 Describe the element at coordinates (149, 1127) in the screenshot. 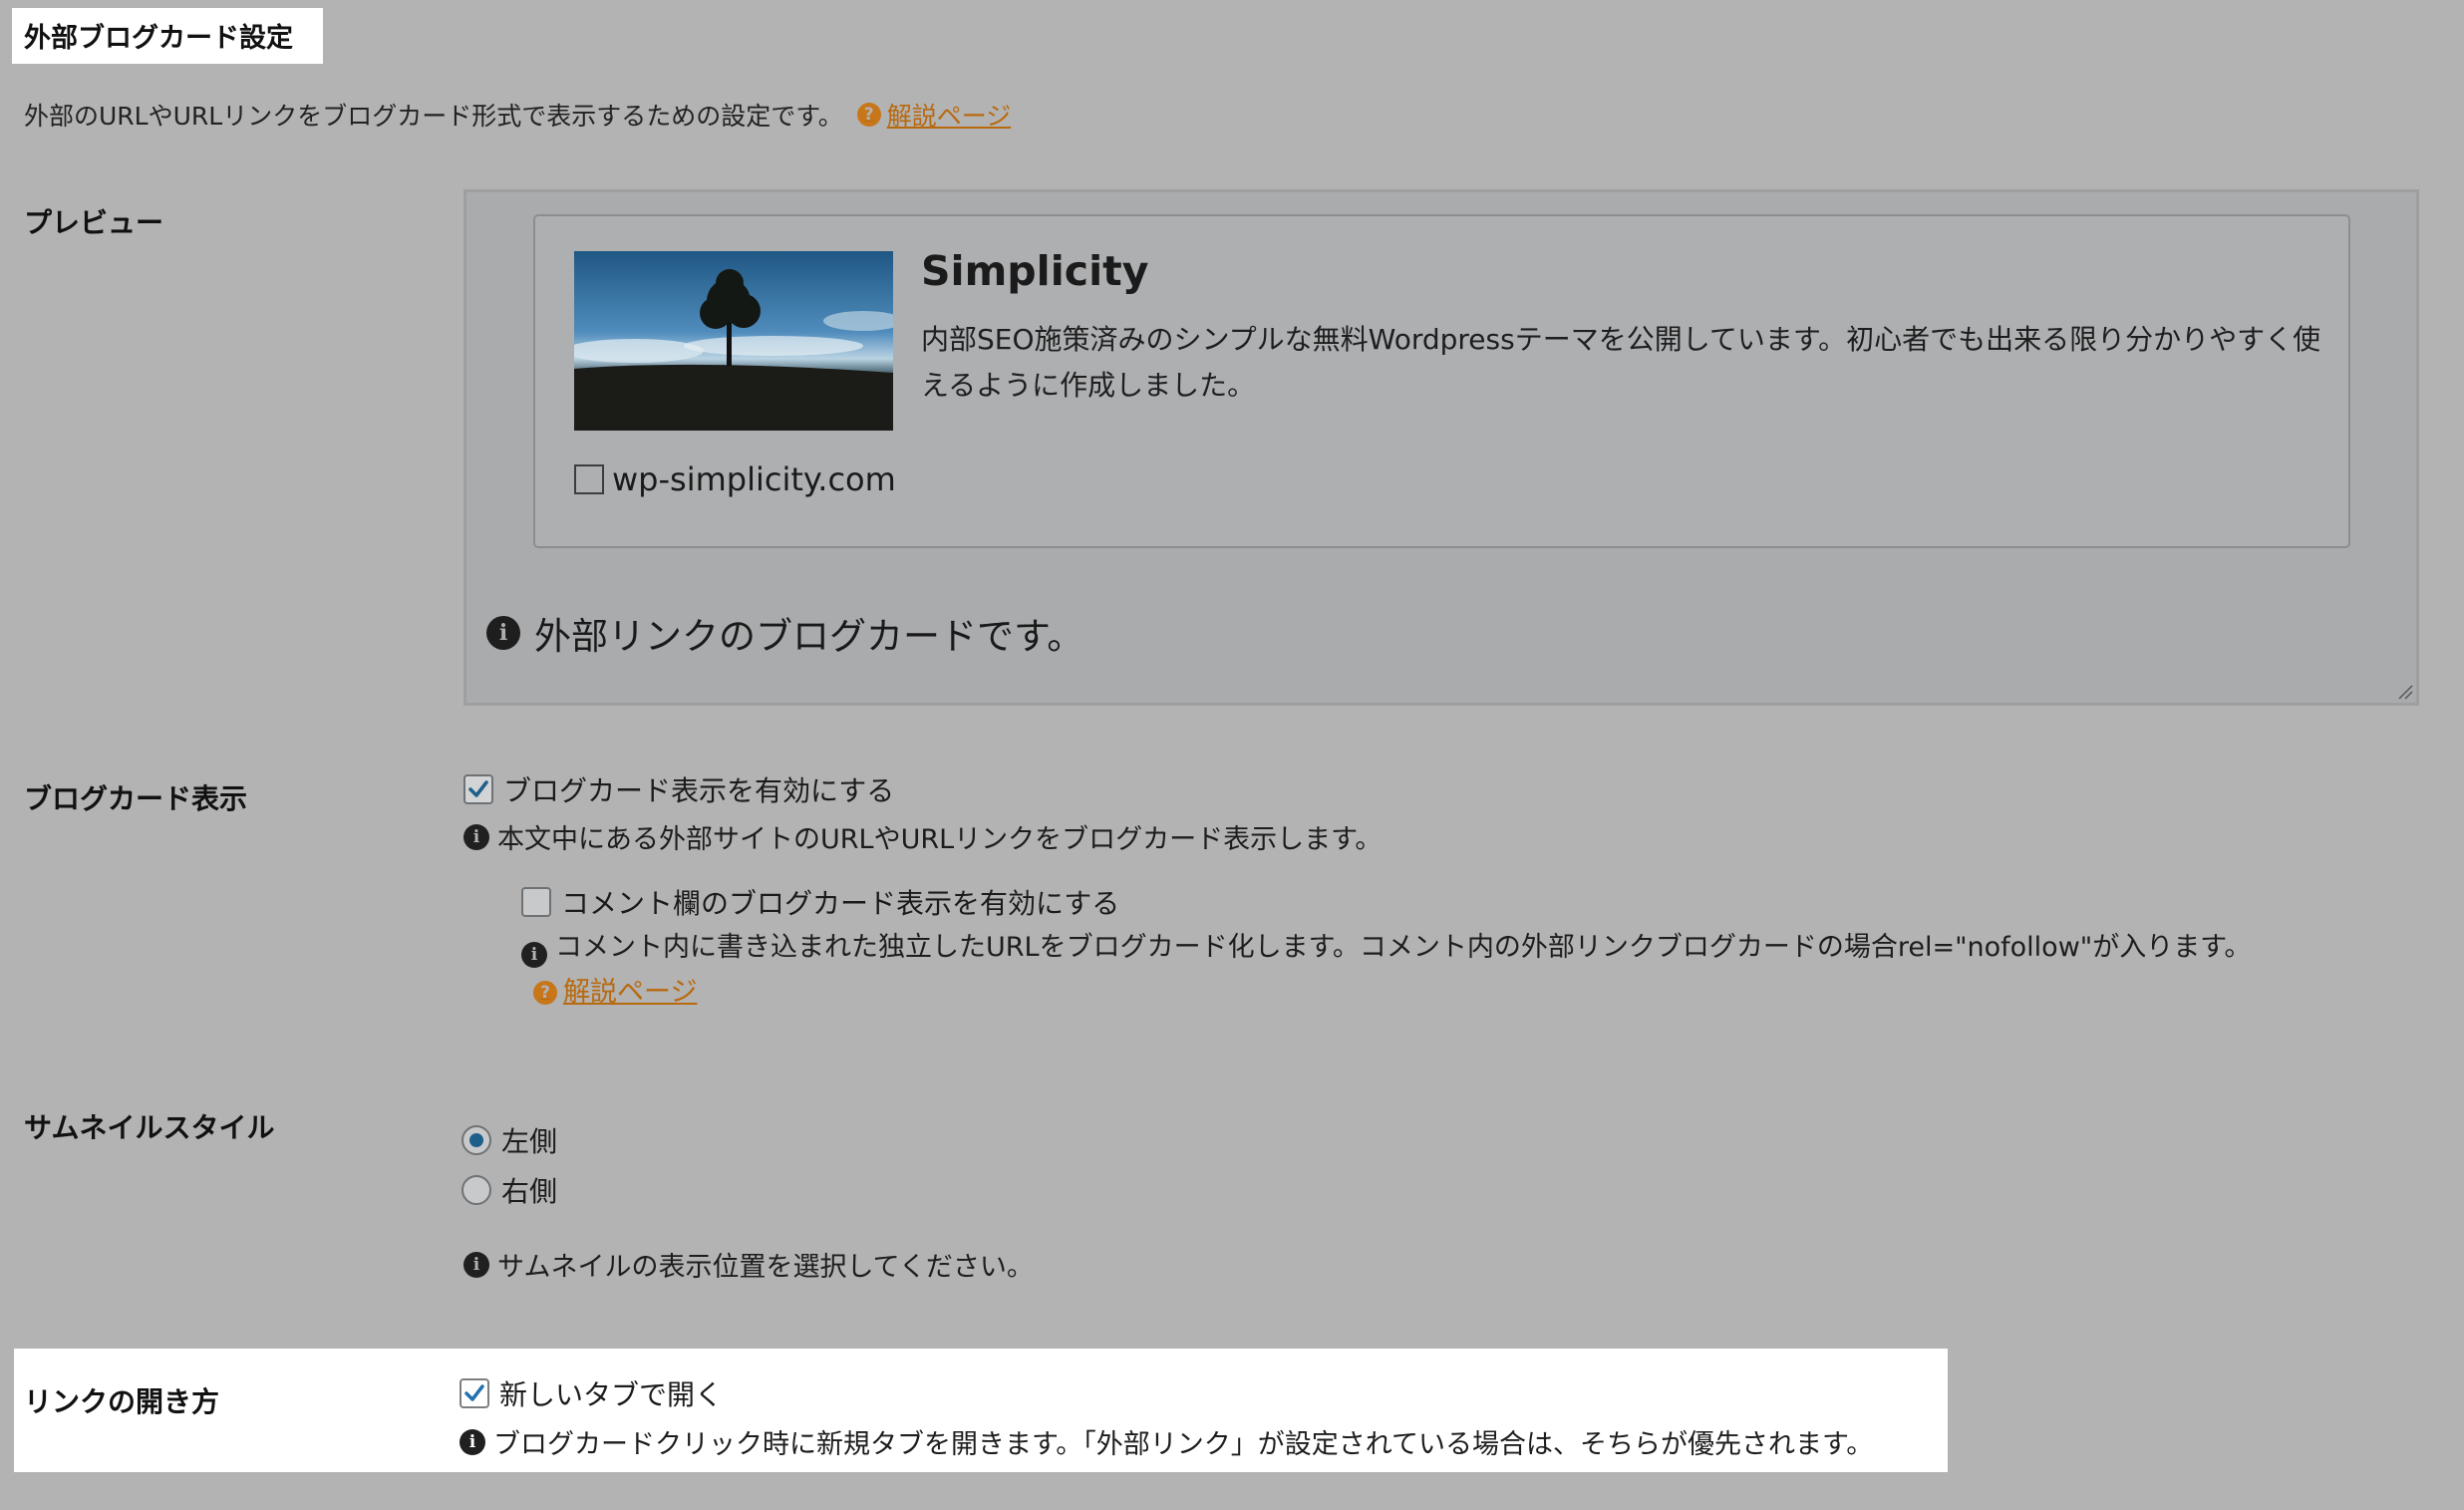

I see `thumbnail-style-label: サムネイルスタイル` at that location.